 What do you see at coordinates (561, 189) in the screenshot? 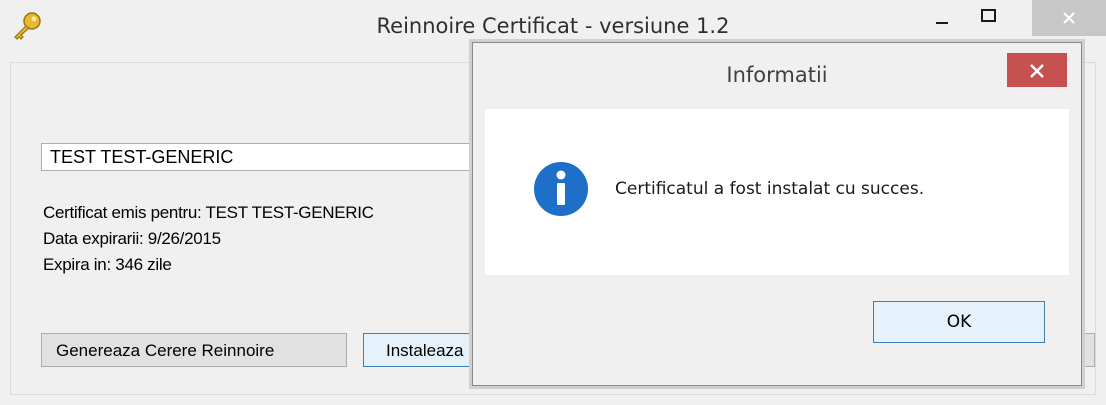
I see `info-icon` at bounding box center [561, 189].